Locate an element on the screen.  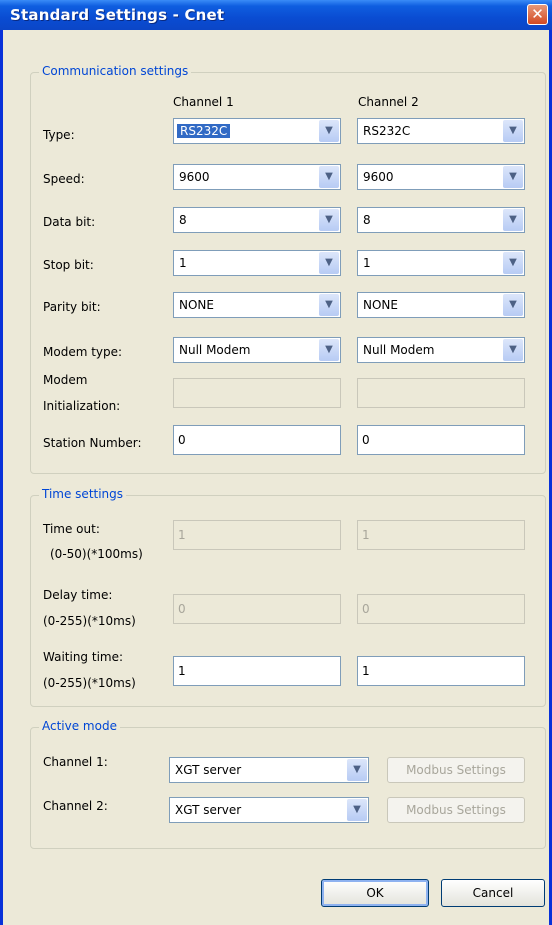
channel1-modbus-settings-button: Modbus Settings is located at coordinates (456, 770).